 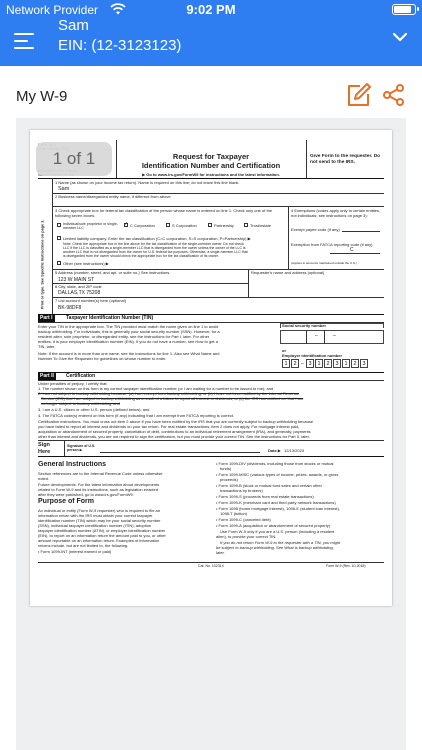 What do you see at coordinates (241, 490) in the screenshot?
I see `right-6: transactions by brokers)` at bounding box center [241, 490].